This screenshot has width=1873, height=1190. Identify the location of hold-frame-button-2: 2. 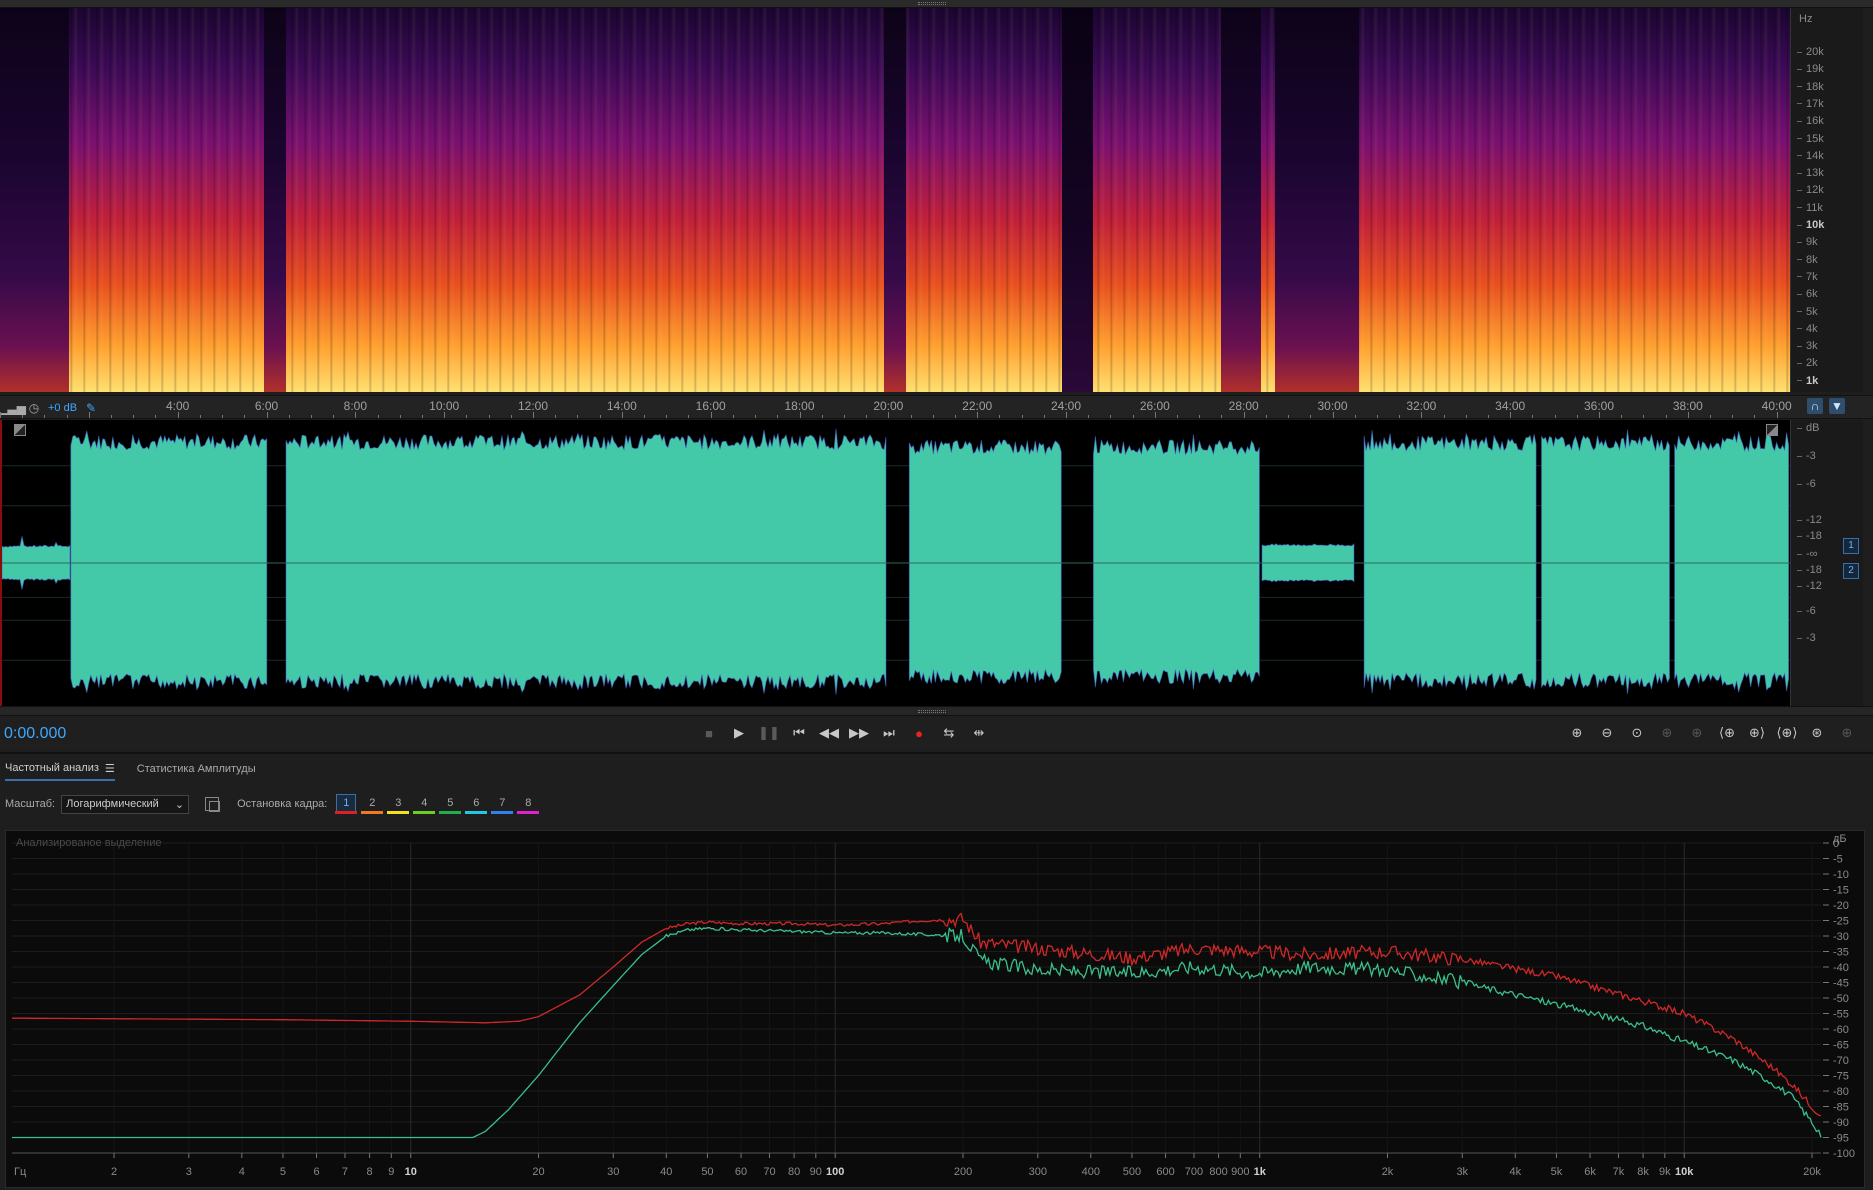
(372, 804).